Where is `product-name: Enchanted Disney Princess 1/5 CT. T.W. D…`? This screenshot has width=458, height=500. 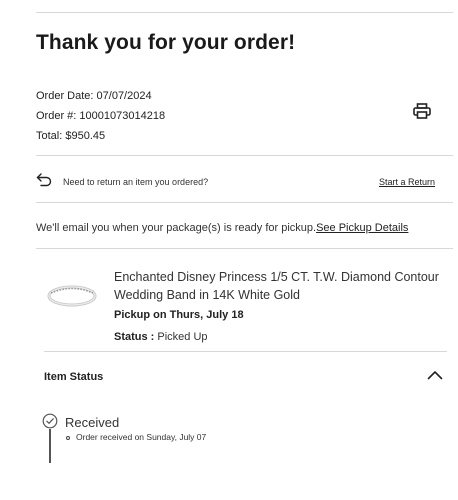
product-name: Enchanted Disney Princess 1/5 CT. T.W. D… is located at coordinates (279, 286).